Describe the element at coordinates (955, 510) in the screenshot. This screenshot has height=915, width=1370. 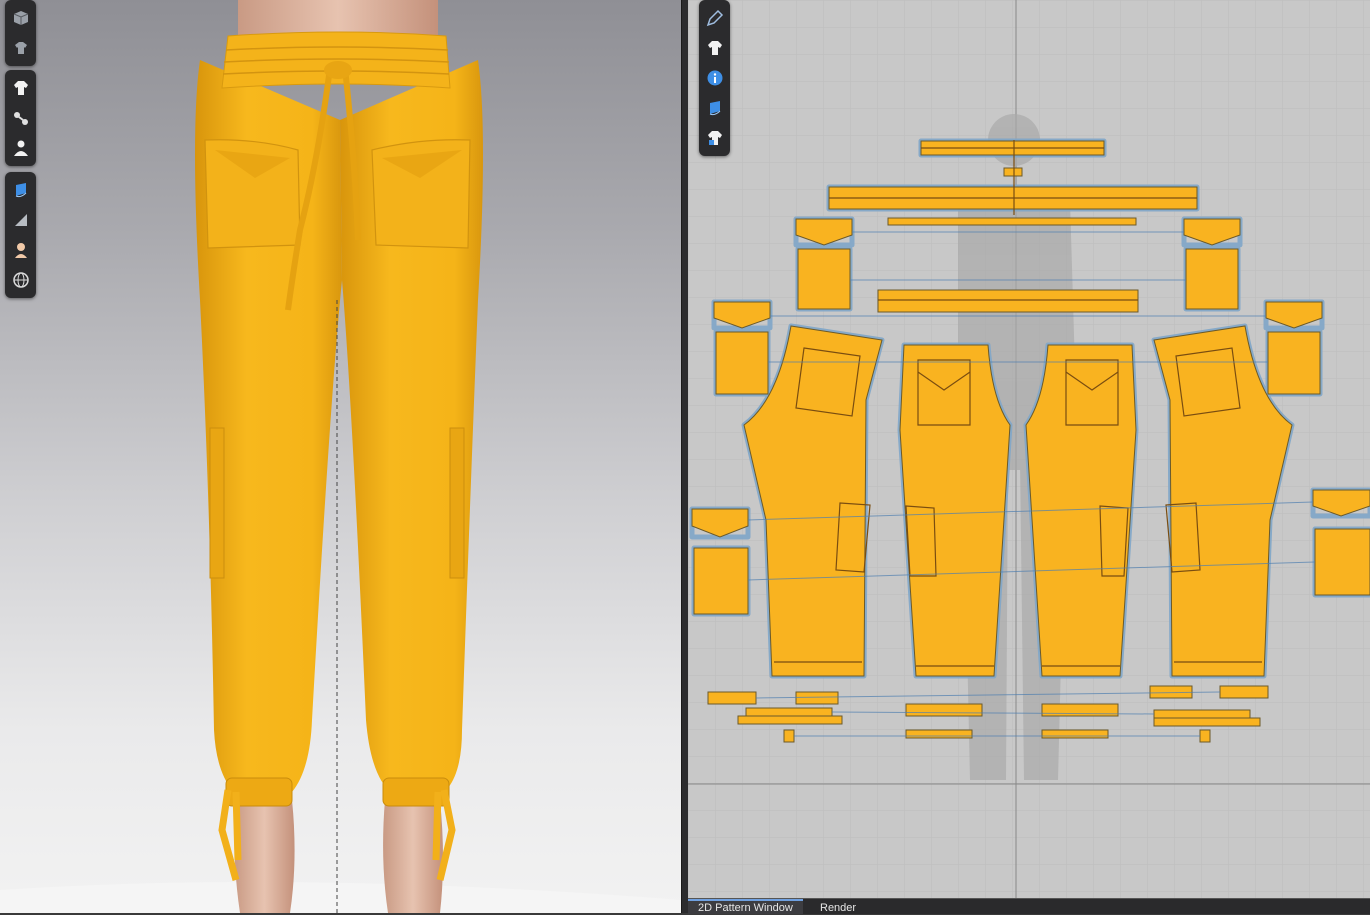
I see `front-panel-left` at that location.